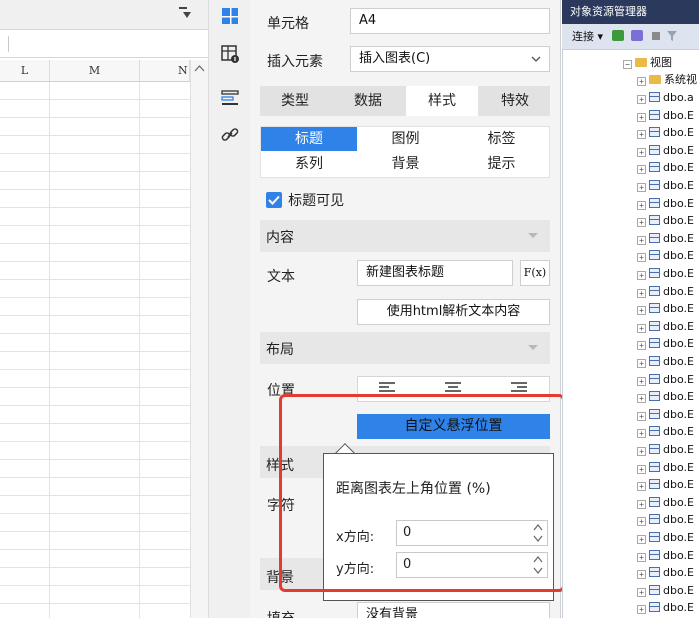 This screenshot has height=618, width=699. What do you see at coordinates (453, 391) in the screenshot?
I see `align-center-icon` at bounding box center [453, 391].